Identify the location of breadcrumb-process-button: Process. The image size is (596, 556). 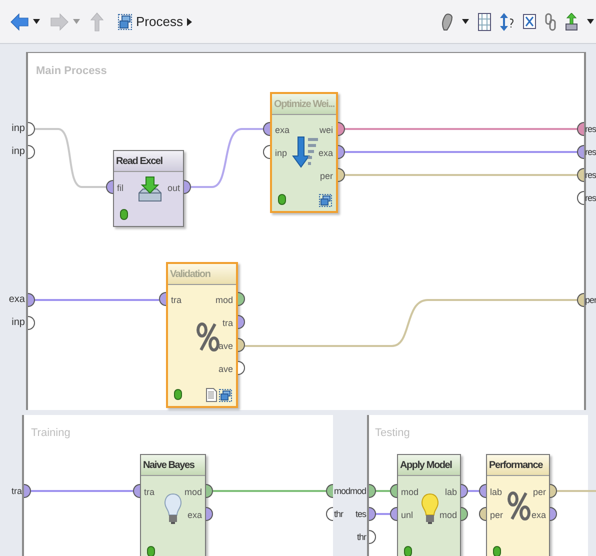
(155, 22).